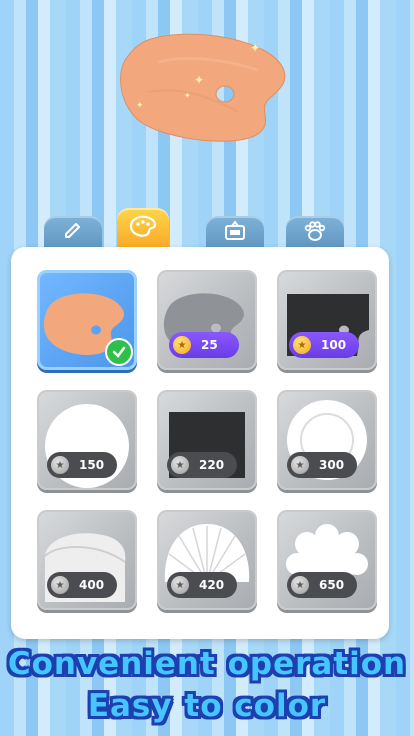 The width and height of the screenshot is (414, 736). I want to click on item-card-white-dish: ★ 300, so click(327, 440).